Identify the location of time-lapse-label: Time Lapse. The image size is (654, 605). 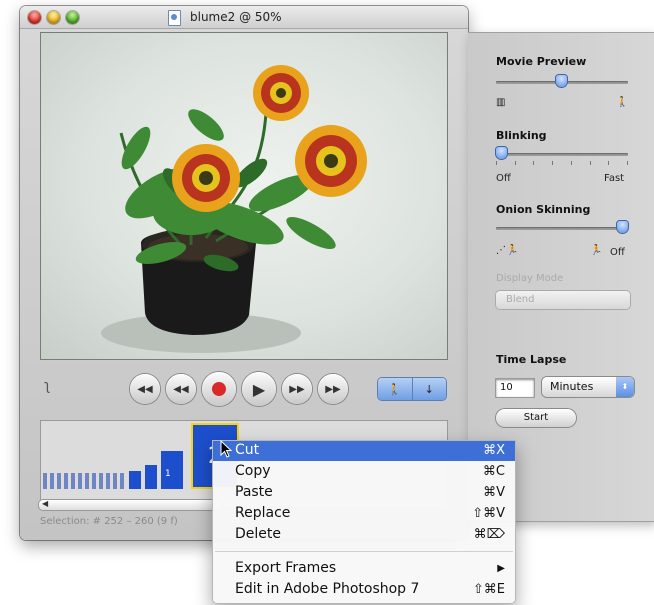
(531, 359).